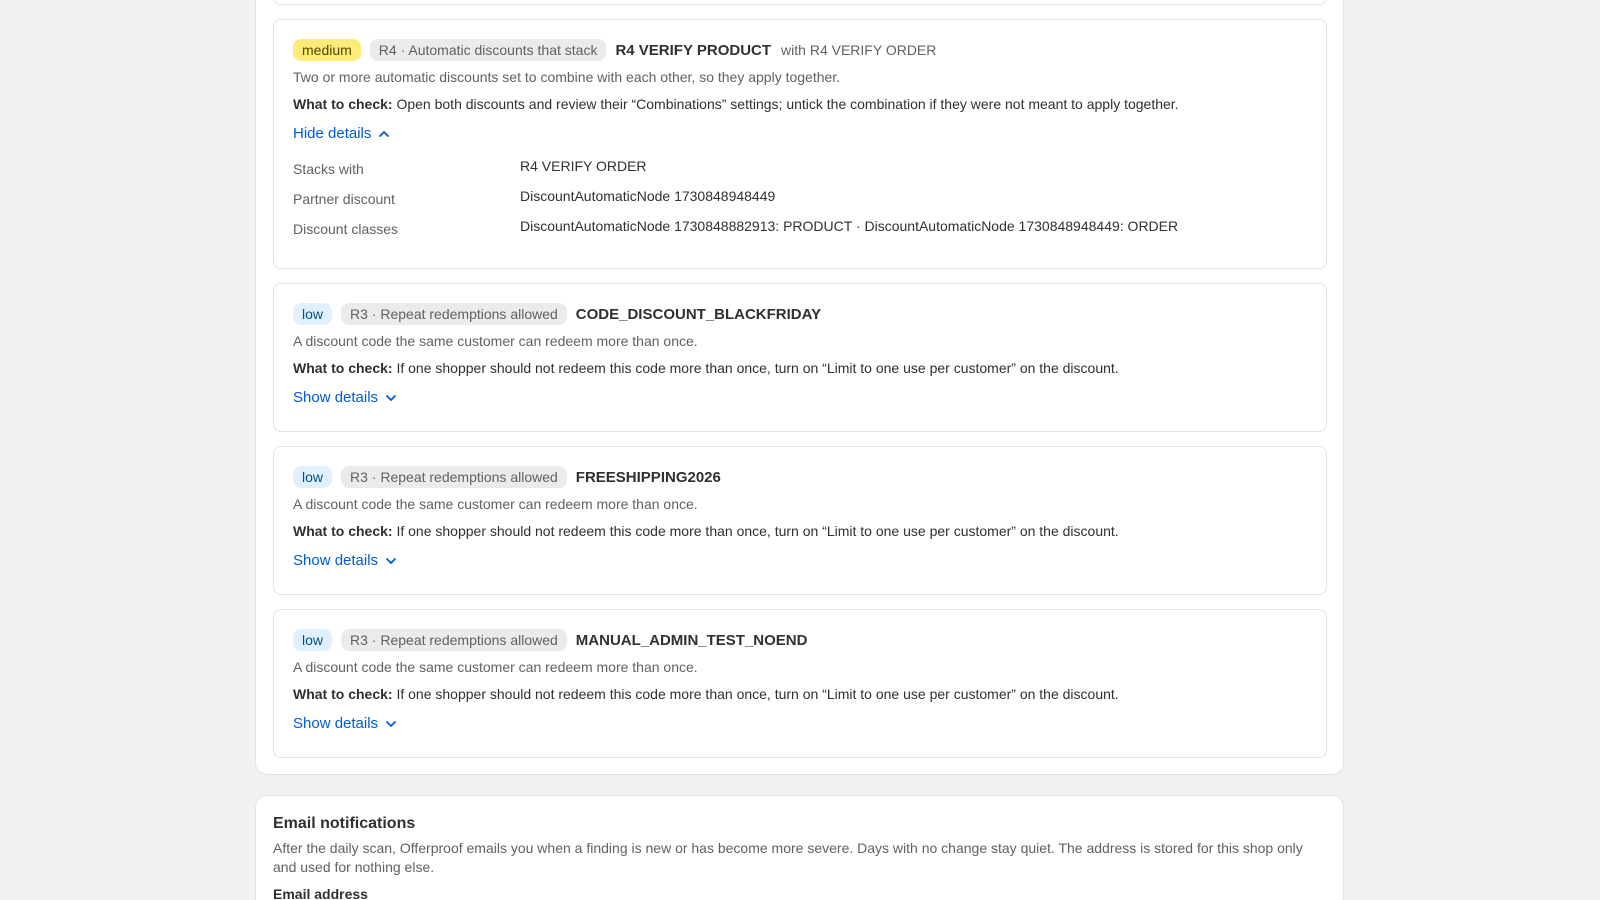  I want to click on finding-title: CODE_DISCOUNT_BLACKFRIDAY, so click(698, 314).